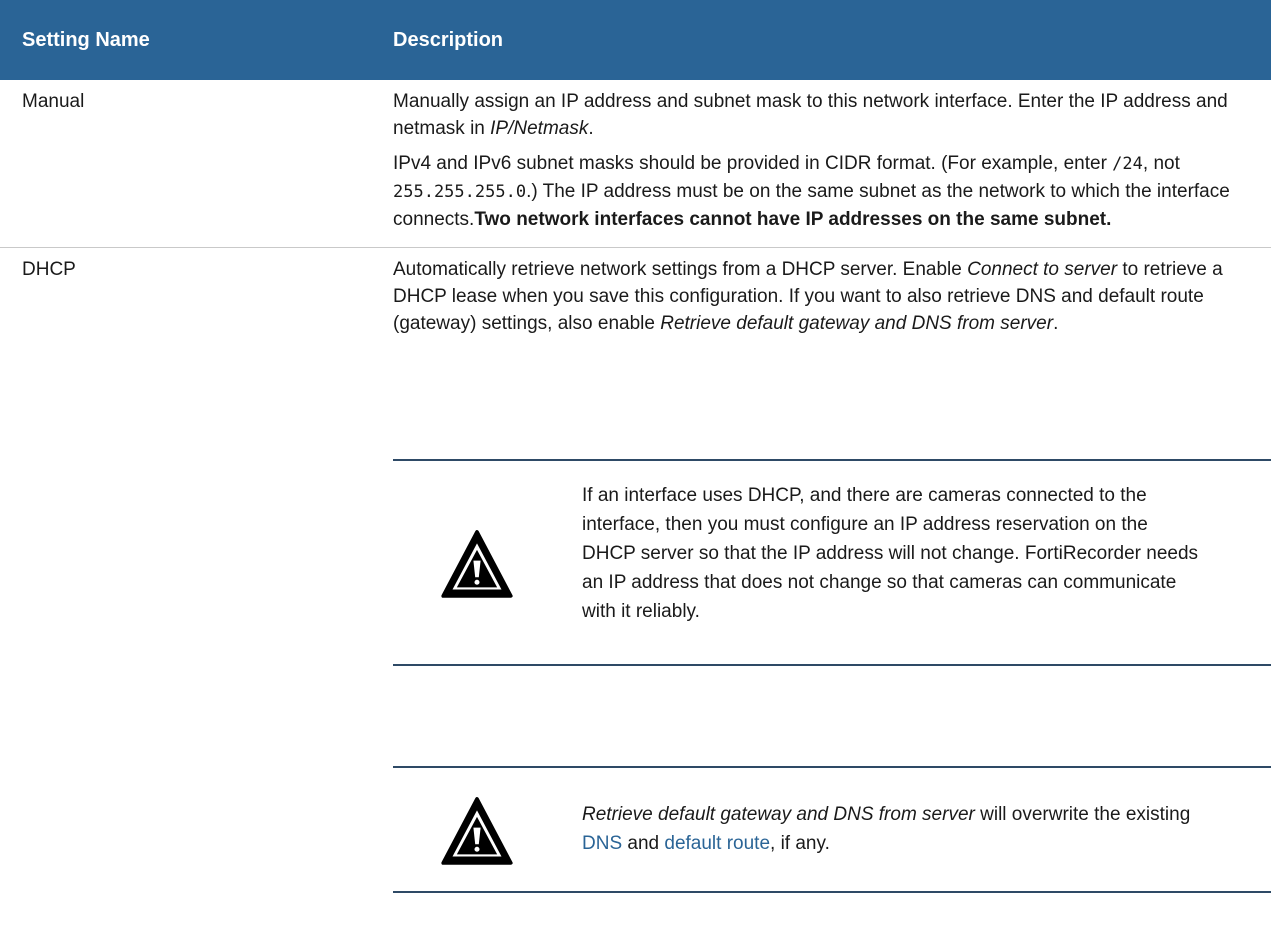  What do you see at coordinates (196, 40) in the screenshot?
I see `header-setting-name: Setting Name` at bounding box center [196, 40].